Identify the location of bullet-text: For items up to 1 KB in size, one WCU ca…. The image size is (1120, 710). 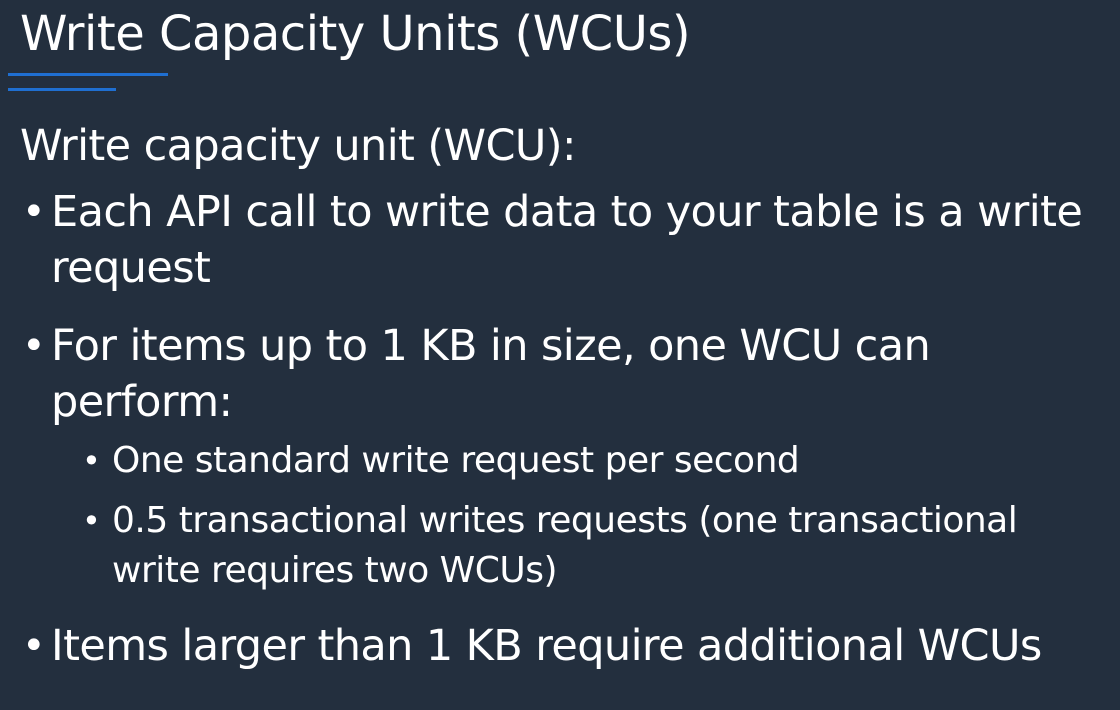
(491, 374).